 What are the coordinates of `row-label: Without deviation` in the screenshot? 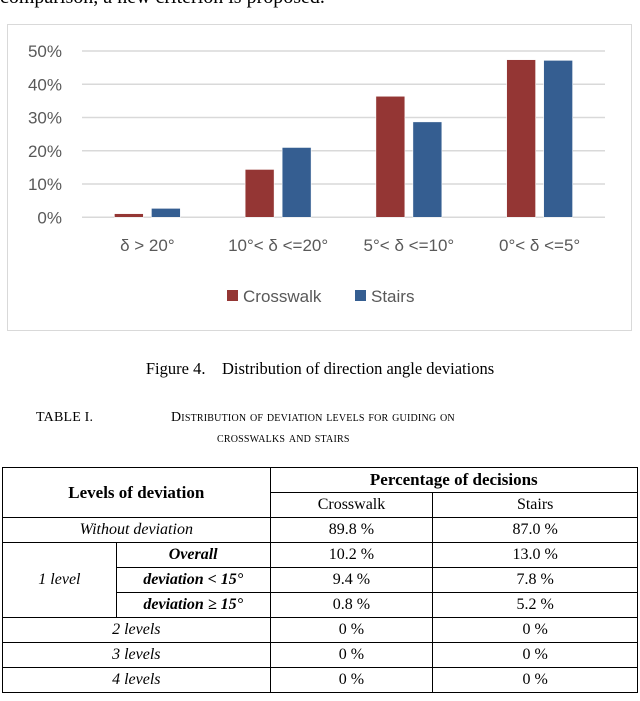 It's located at (136, 530).